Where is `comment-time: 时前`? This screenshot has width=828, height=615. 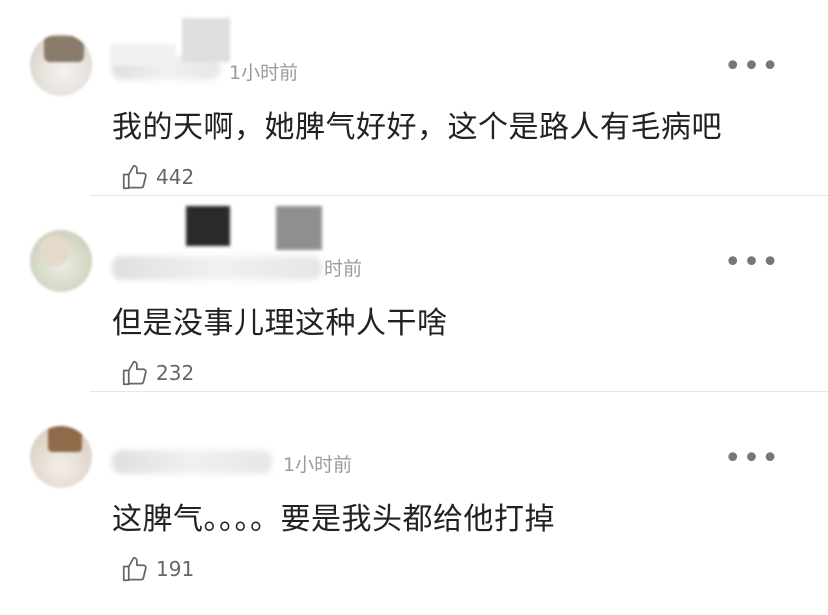 comment-time: 时前 is located at coordinates (343, 269).